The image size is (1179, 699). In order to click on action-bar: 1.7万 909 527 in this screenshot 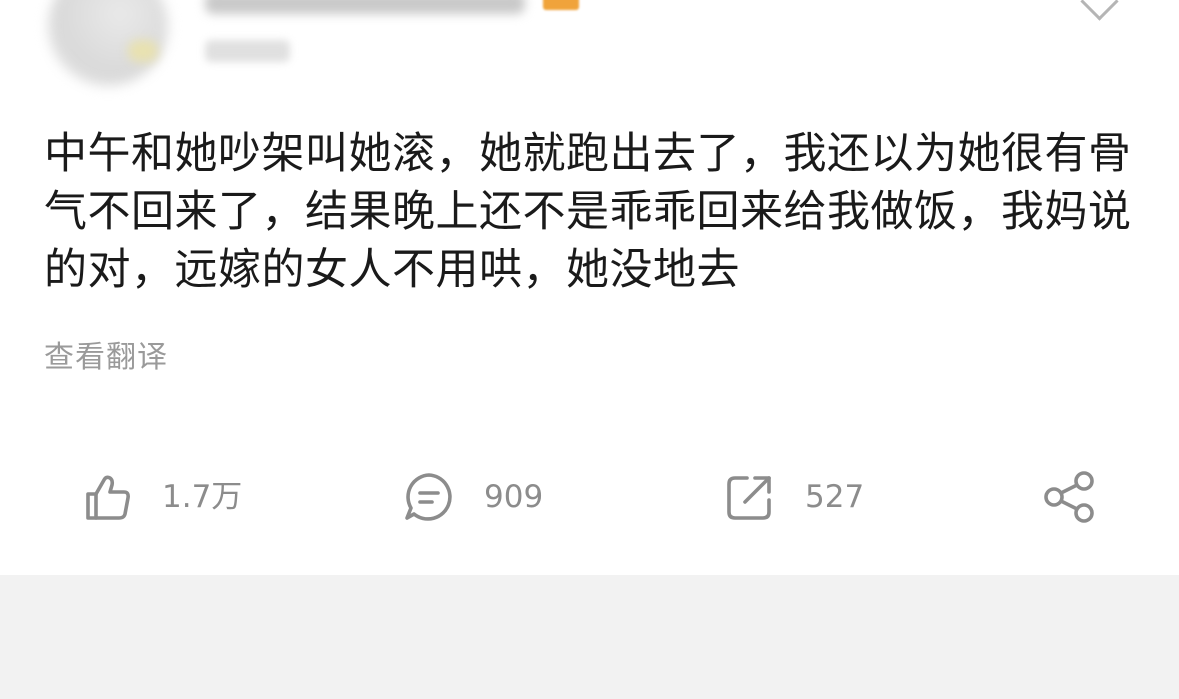, I will do `click(589, 497)`.